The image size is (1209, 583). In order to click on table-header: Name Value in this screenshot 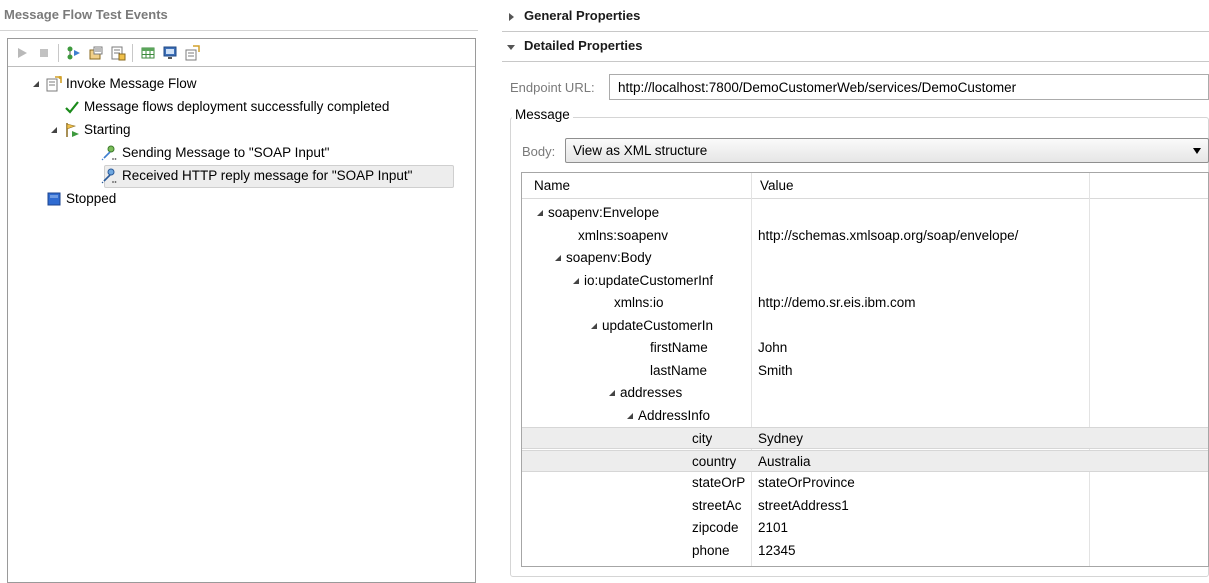, I will do `click(865, 186)`.